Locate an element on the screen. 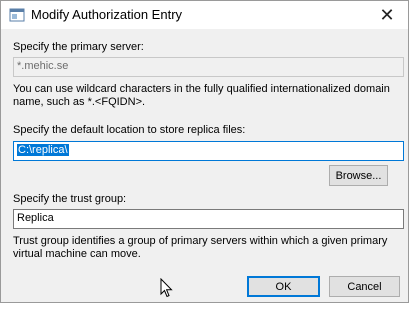  close-button: ✕ is located at coordinates (387, 15).